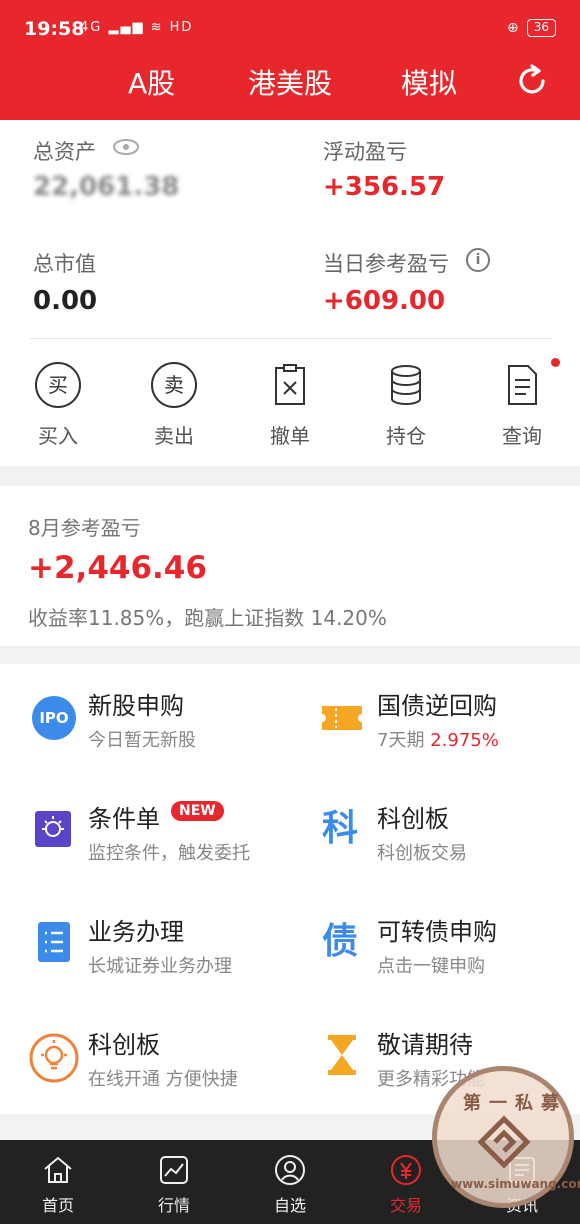  I want to click on service-title: 敬请期待, so click(425, 1045).